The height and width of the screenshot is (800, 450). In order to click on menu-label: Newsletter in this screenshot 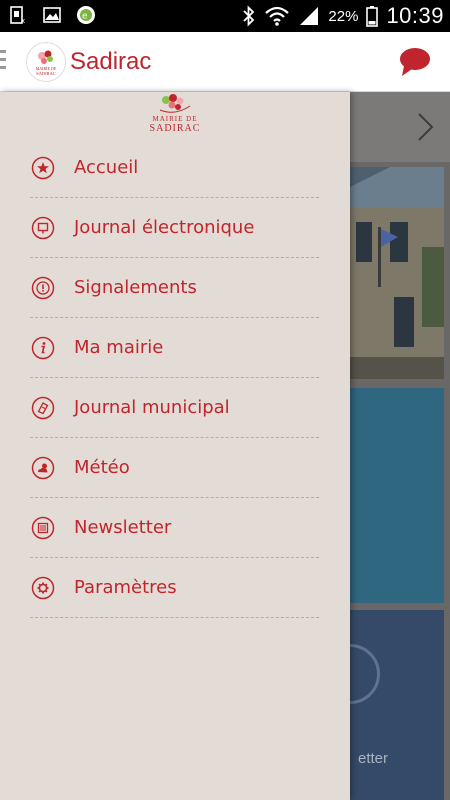, I will do `click(123, 527)`.